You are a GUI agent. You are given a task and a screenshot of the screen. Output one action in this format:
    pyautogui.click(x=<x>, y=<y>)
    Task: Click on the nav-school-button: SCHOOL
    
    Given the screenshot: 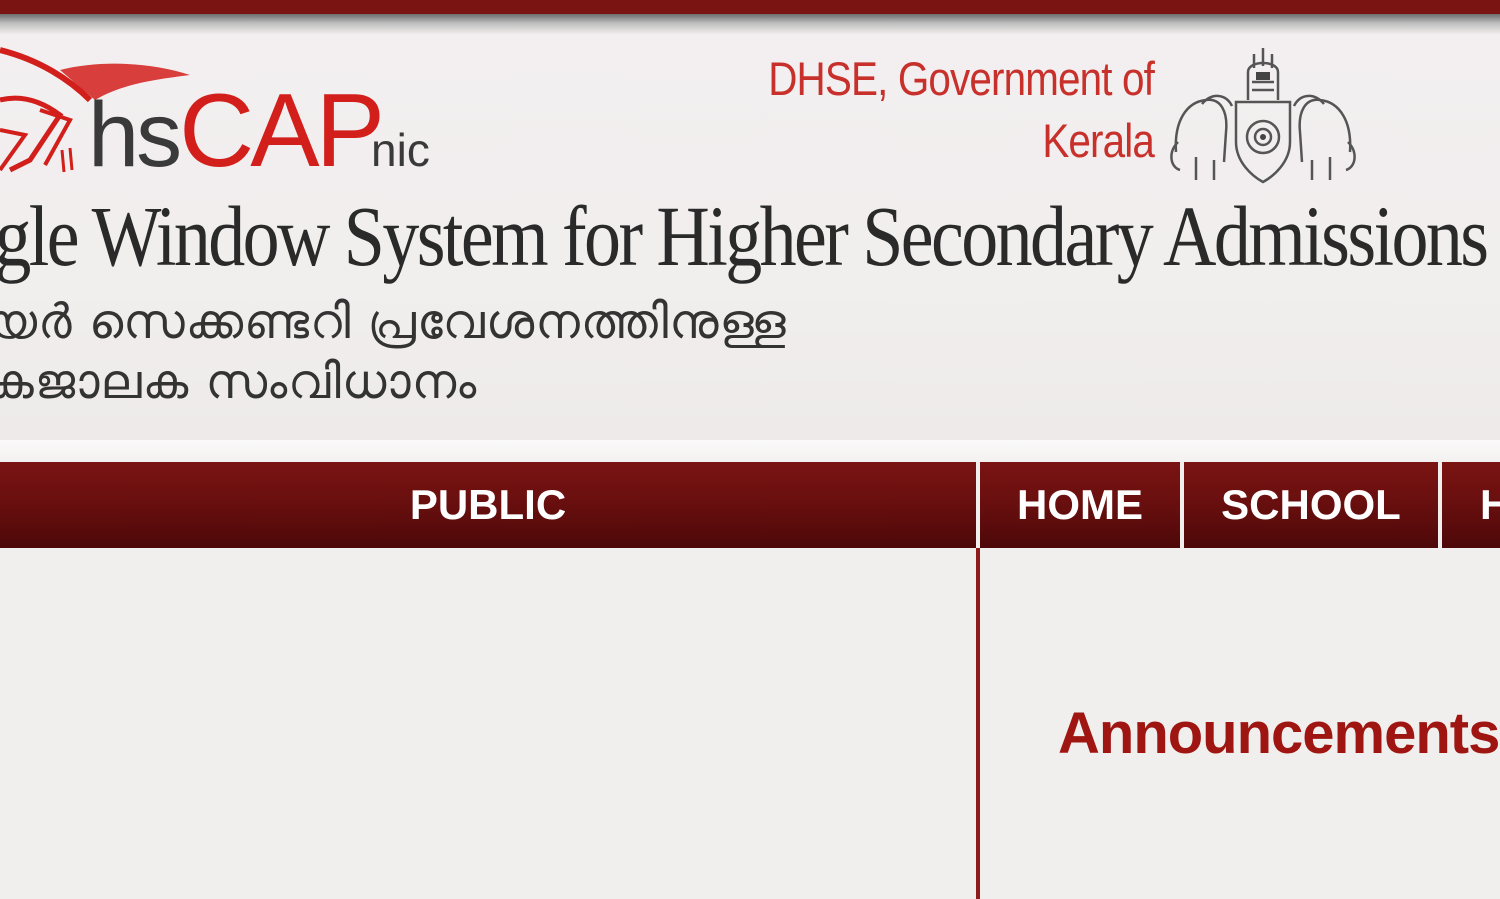 What is the action you would take?
    pyautogui.click(x=1311, y=505)
    